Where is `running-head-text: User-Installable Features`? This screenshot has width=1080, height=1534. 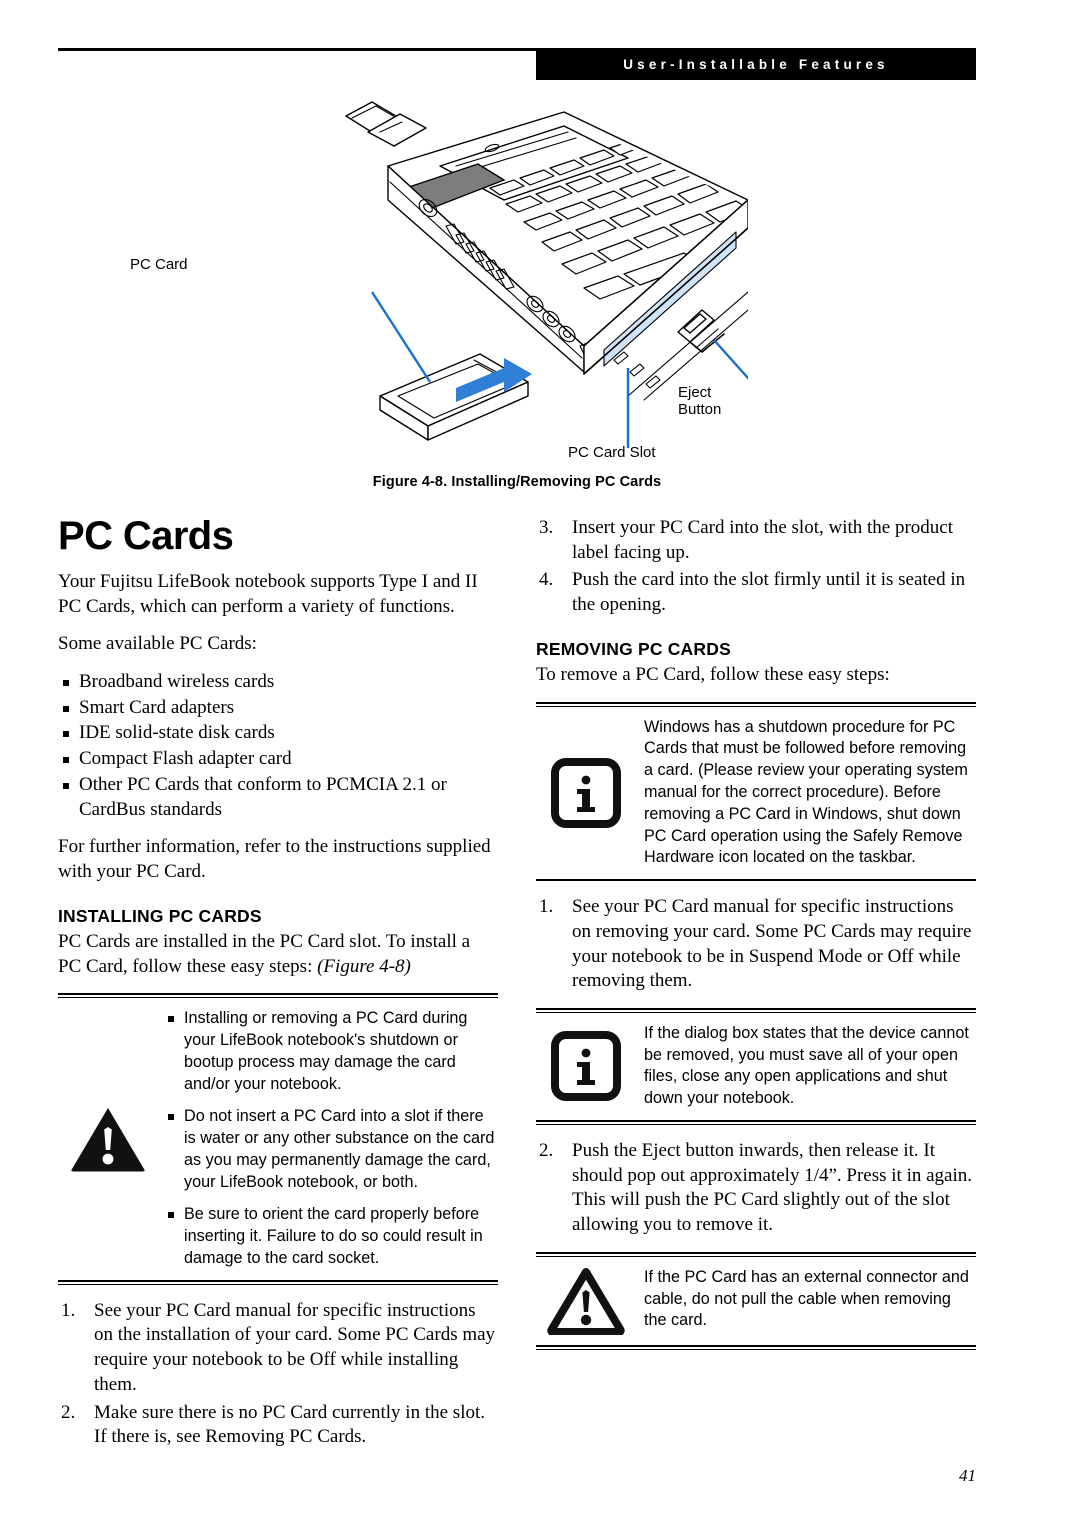
running-head-text: User-Installable Features is located at coordinates (756, 64).